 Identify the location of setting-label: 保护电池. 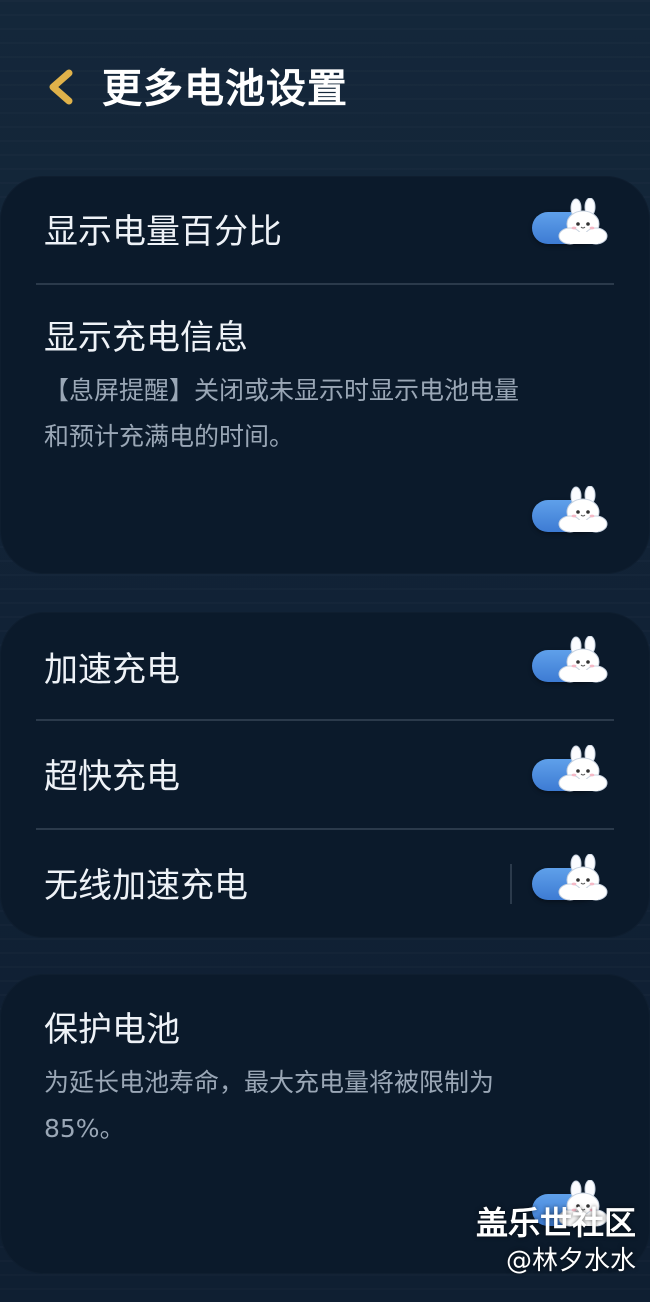
(112, 1030).